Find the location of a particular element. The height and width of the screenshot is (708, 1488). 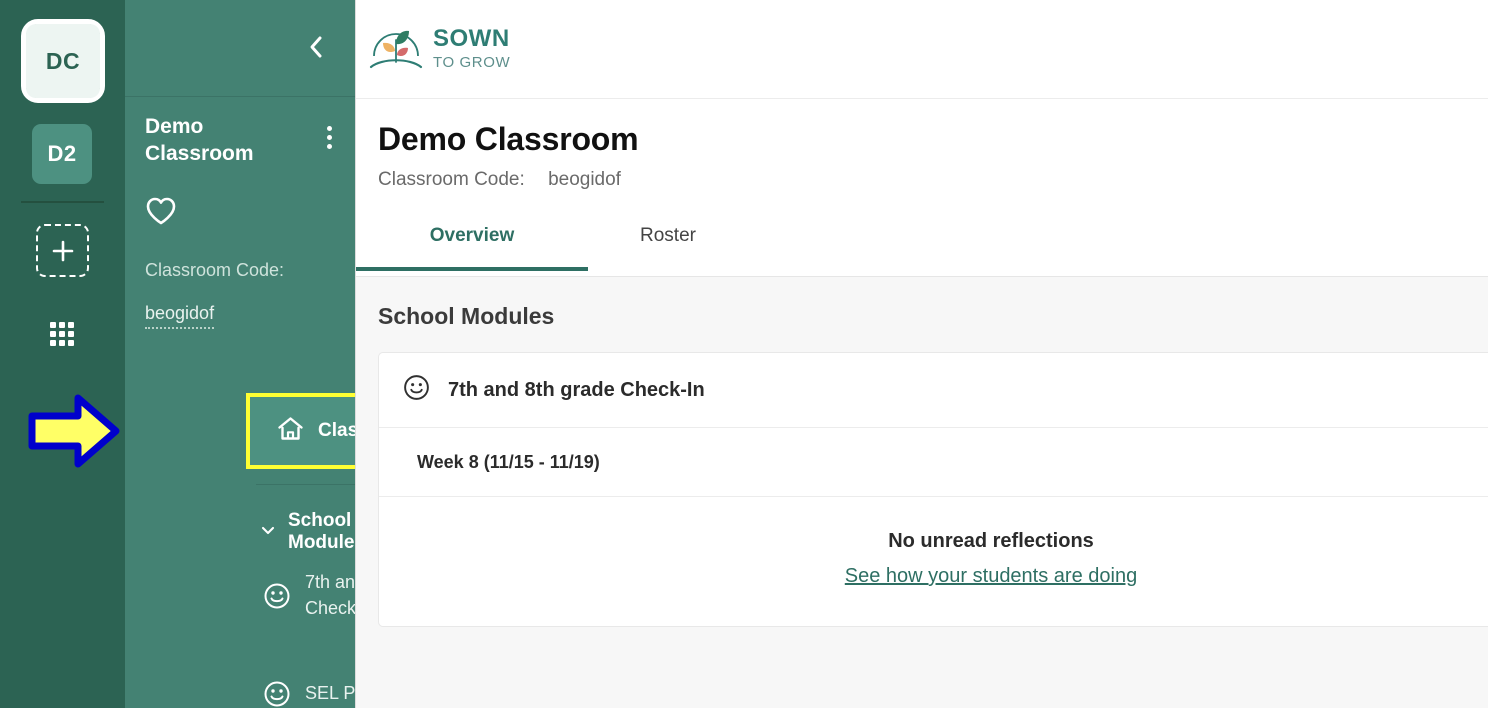

sidebar-item-class-portal: Class Portal is located at coordinates (302, 431).